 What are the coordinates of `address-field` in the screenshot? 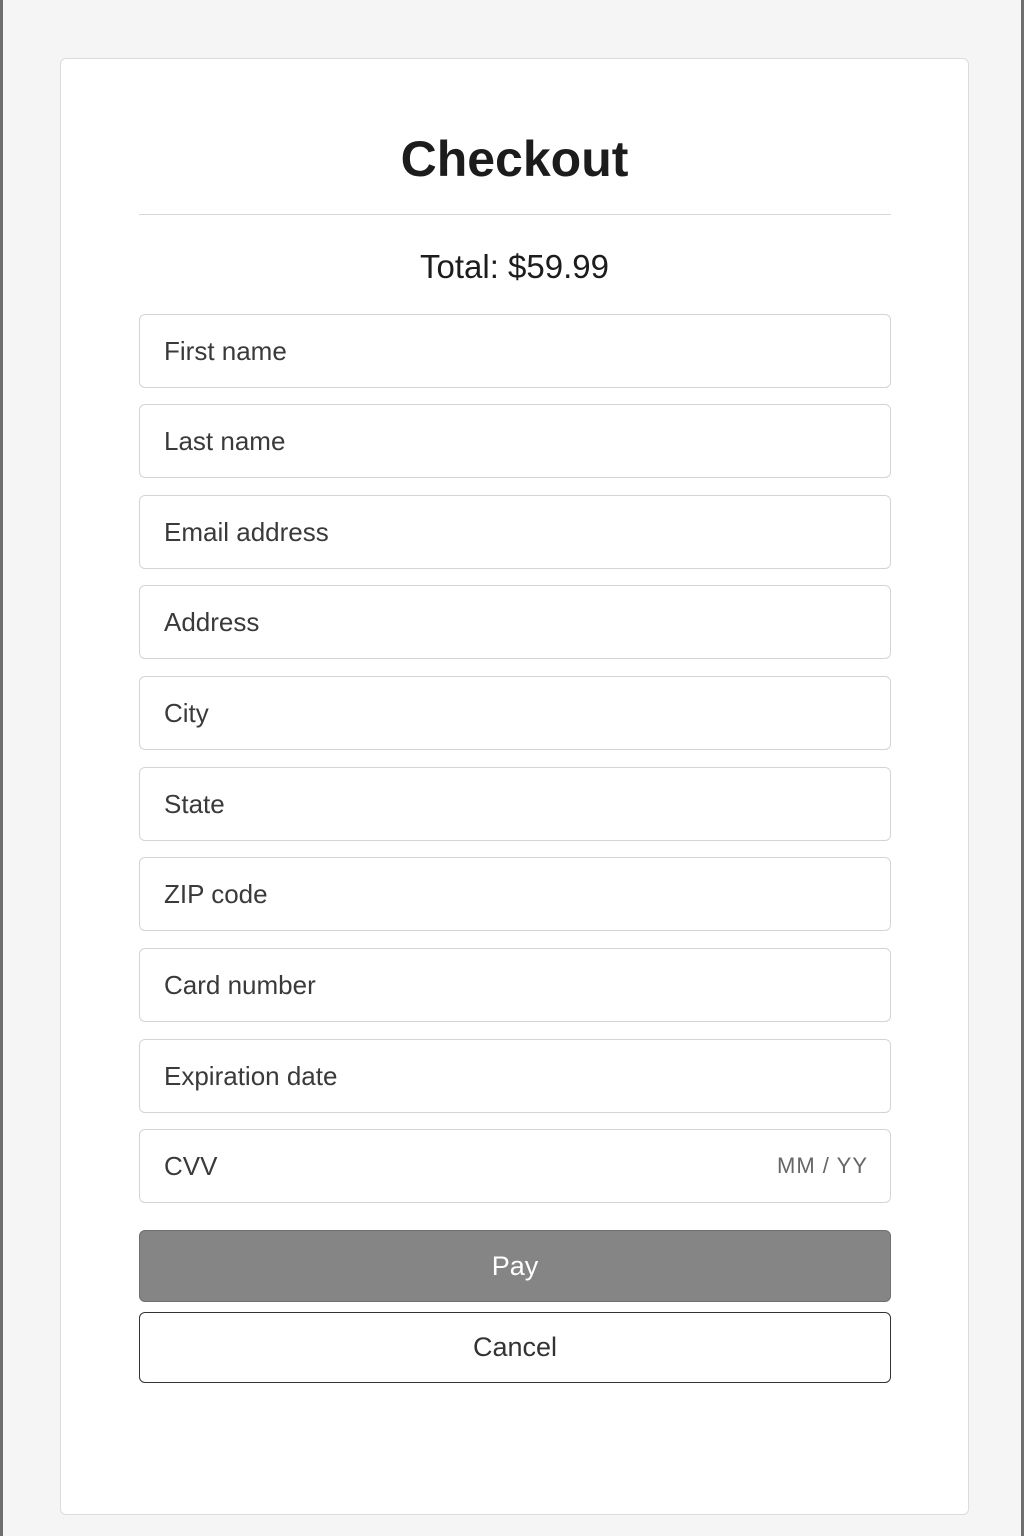 It's located at (515, 622).